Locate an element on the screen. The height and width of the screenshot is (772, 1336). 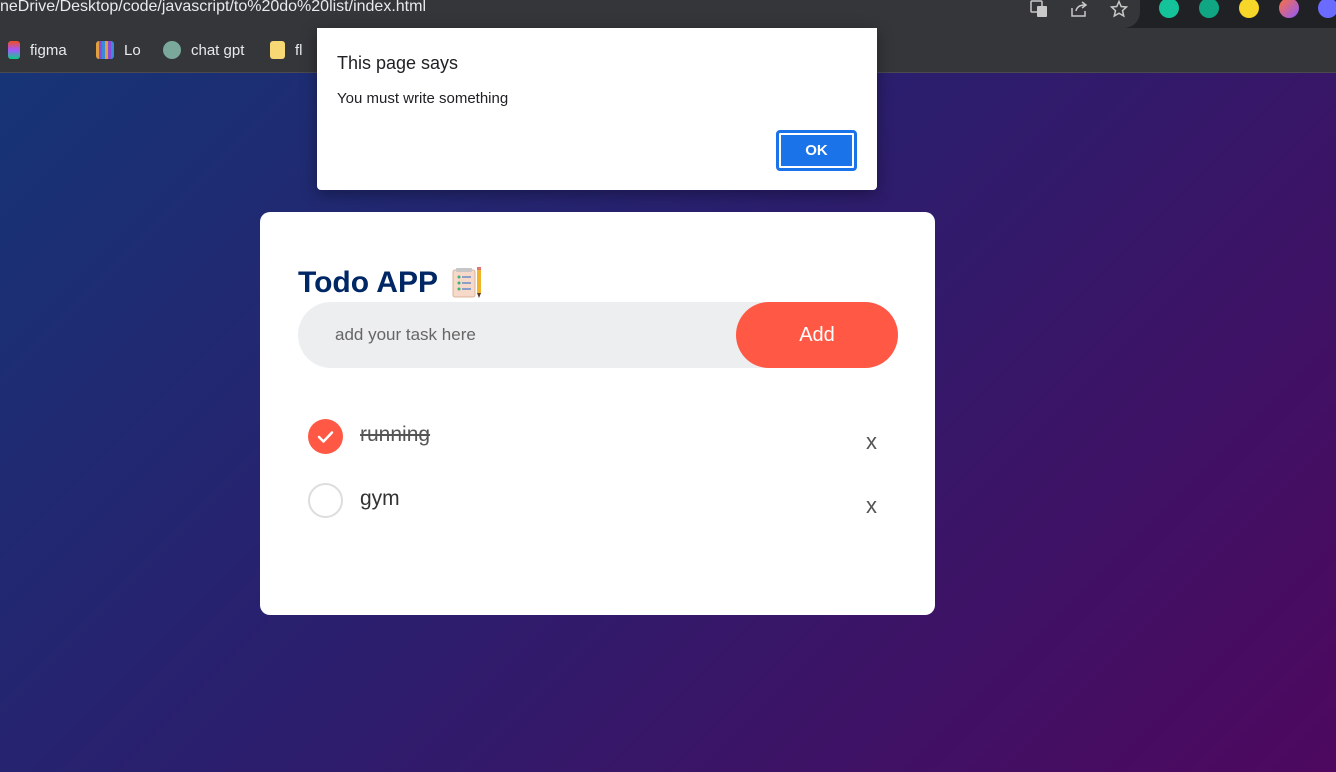
dialog-title: This page says is located at coordinates (398, 63).